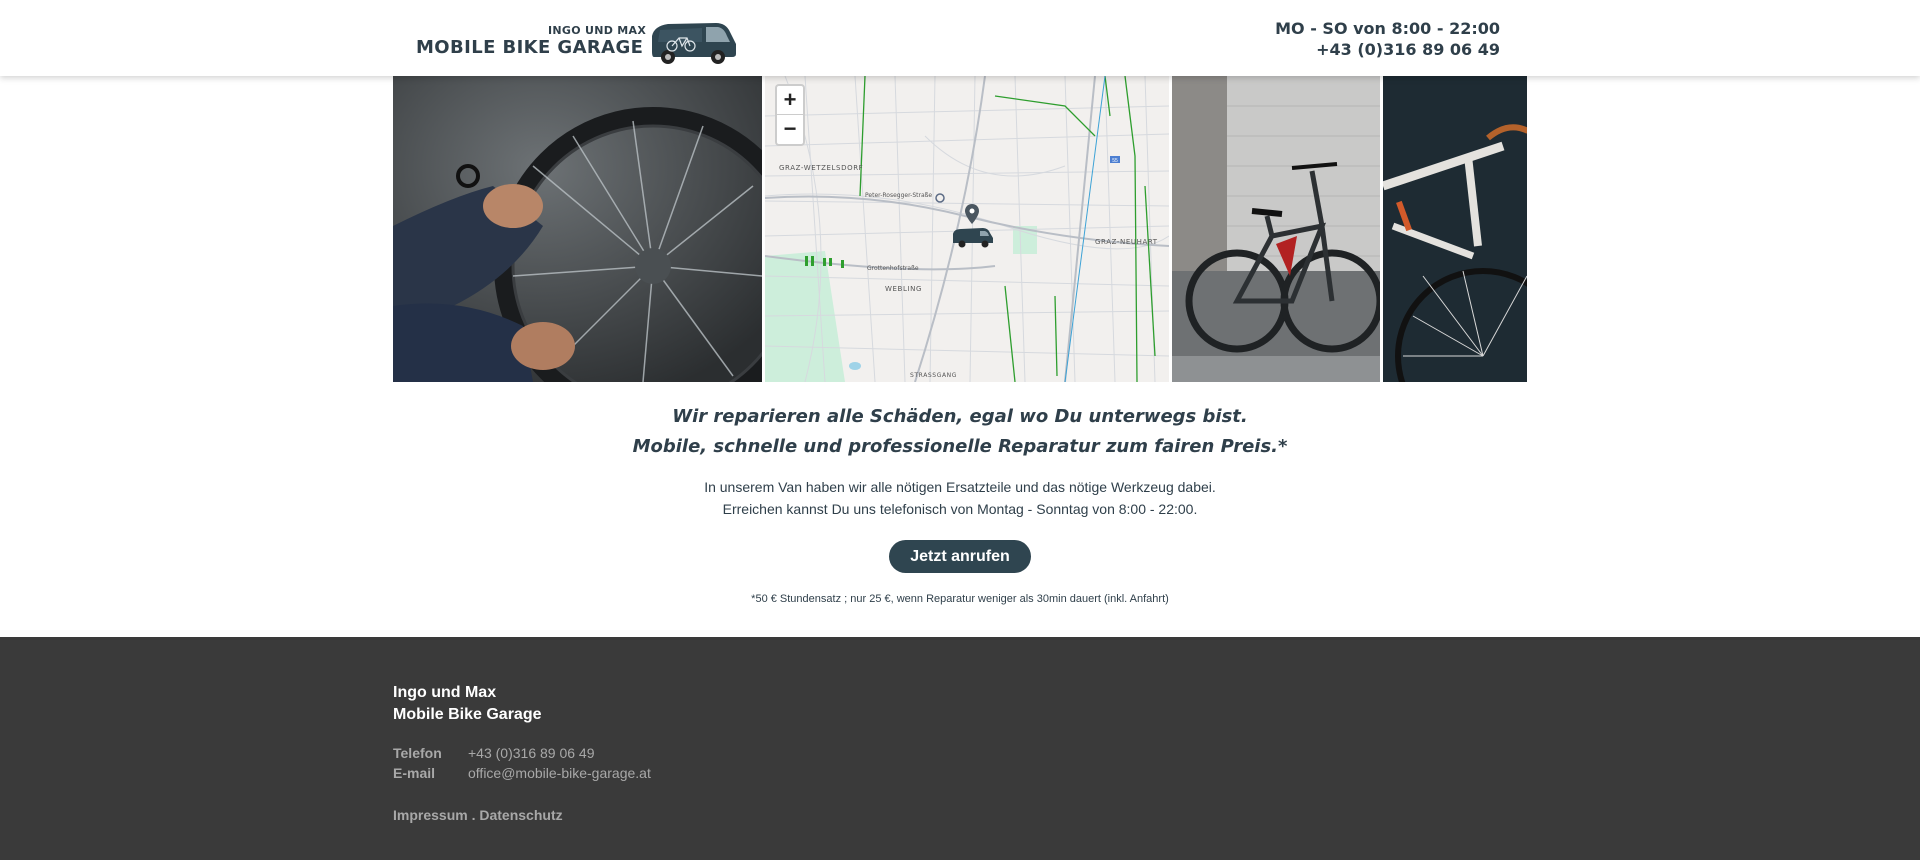  Describe the element at coordinates (445, 692) in the screenshot. I see `footer-company-line-1: Ingo und Max` at that location.